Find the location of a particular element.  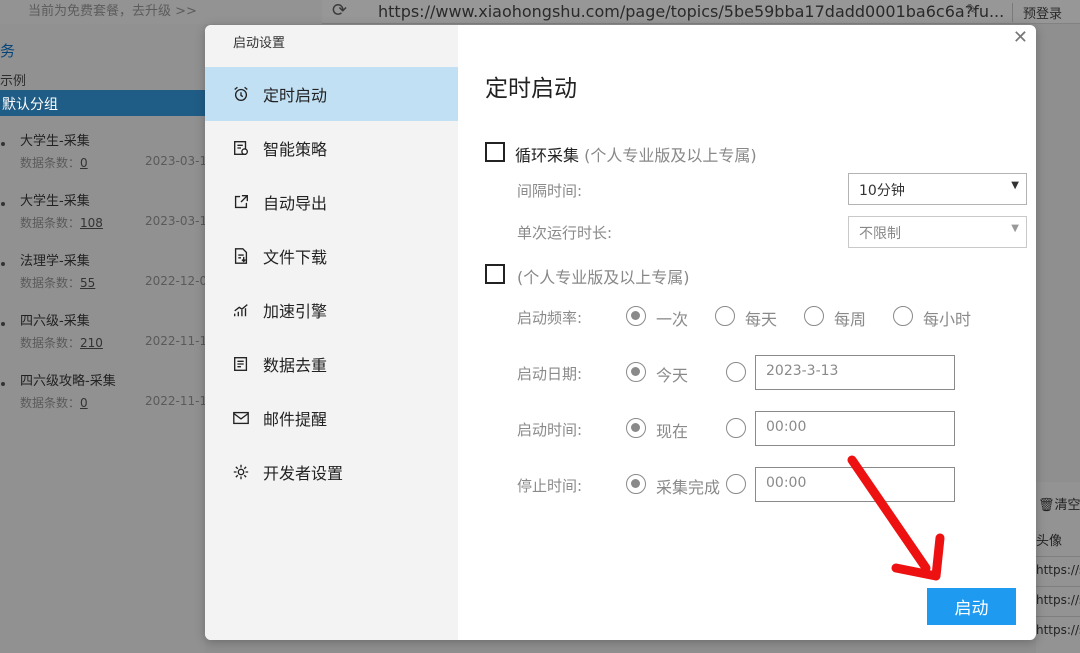

frequency-once-label: 一次 is located at coordinates (672, 319).